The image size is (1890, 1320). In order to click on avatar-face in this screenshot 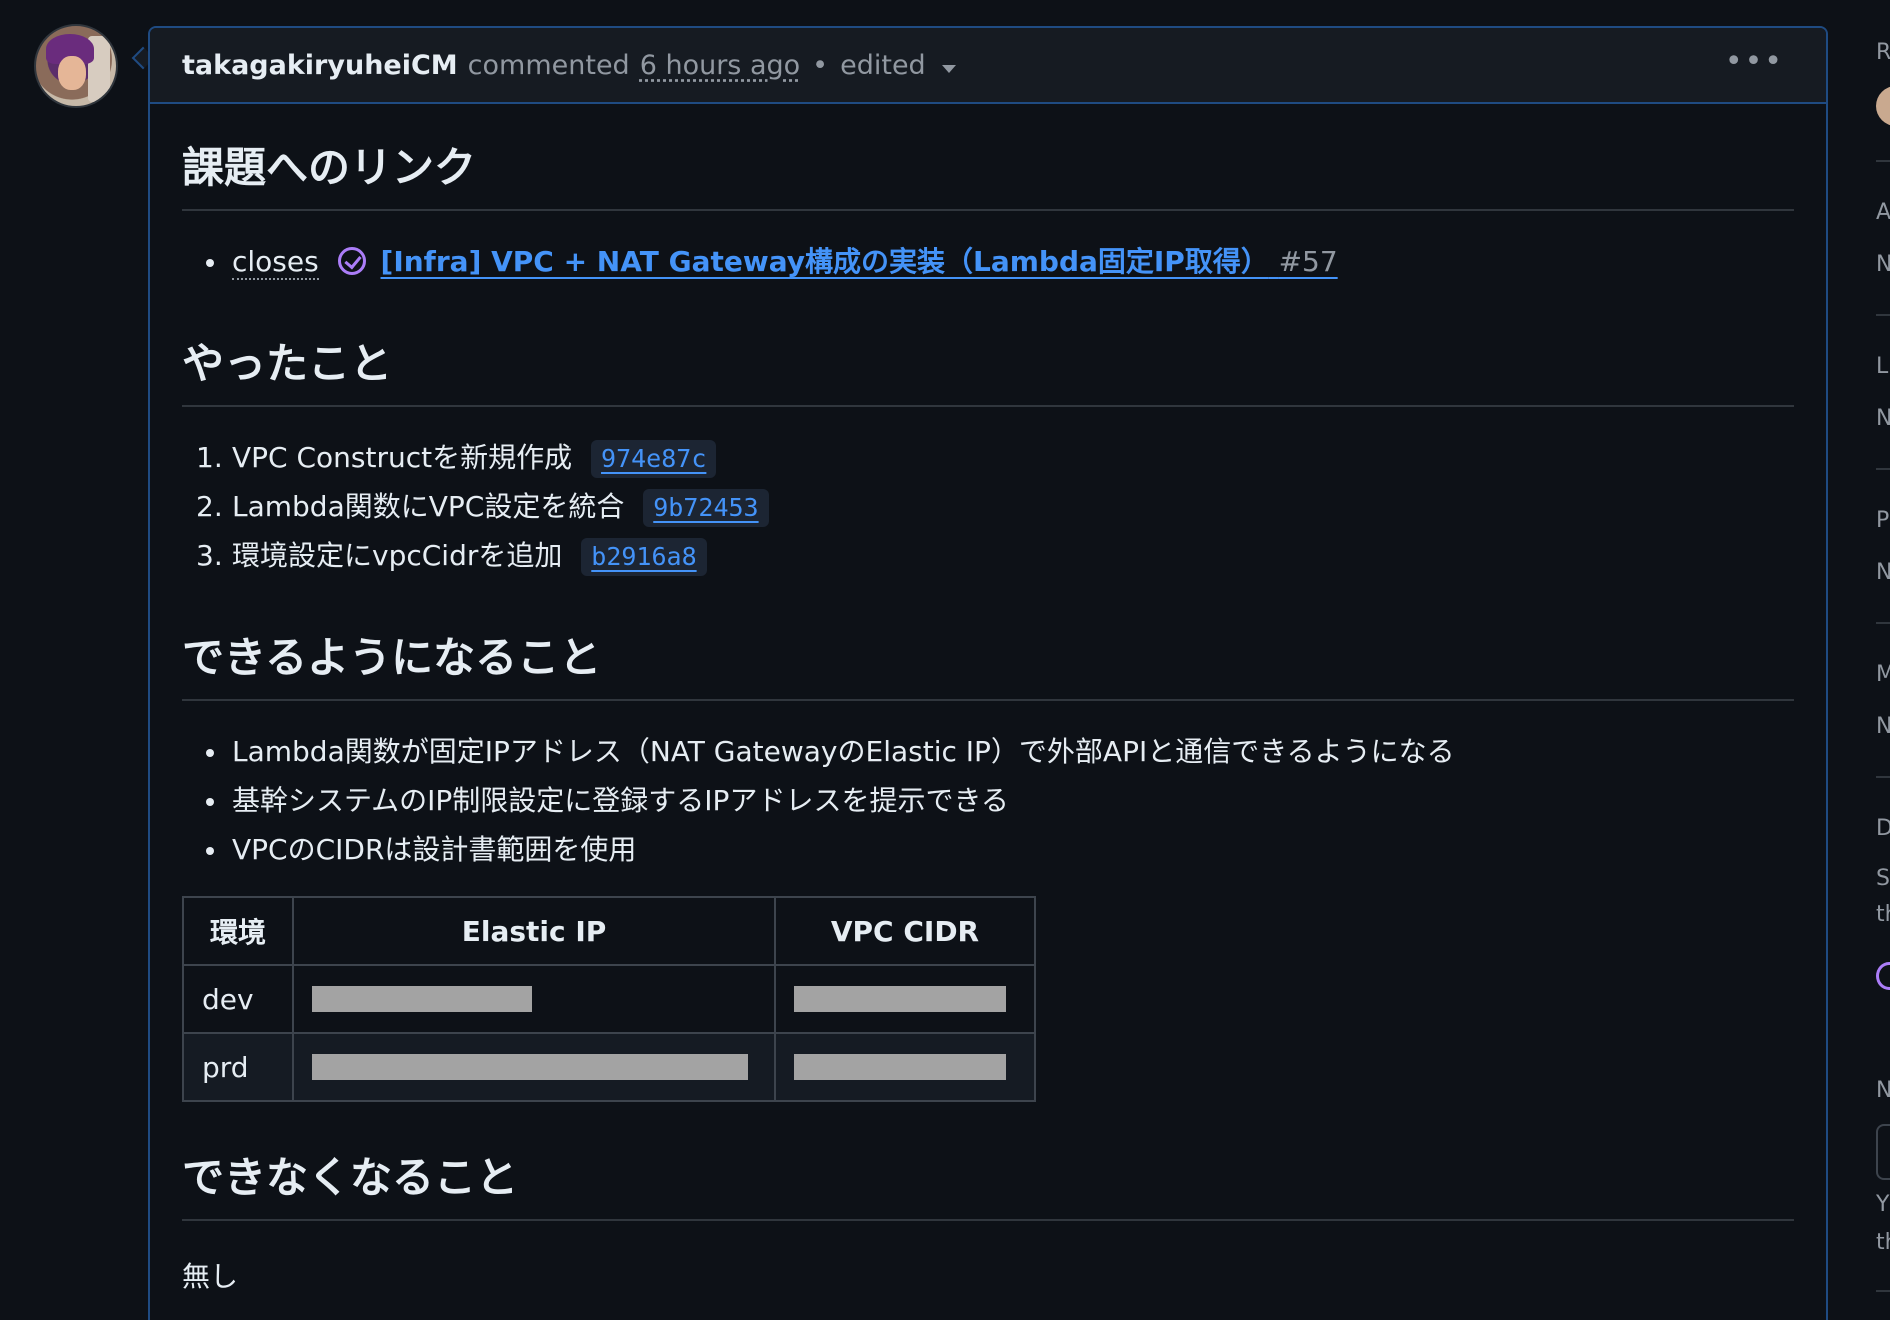, I will do `click(72, 73)`.